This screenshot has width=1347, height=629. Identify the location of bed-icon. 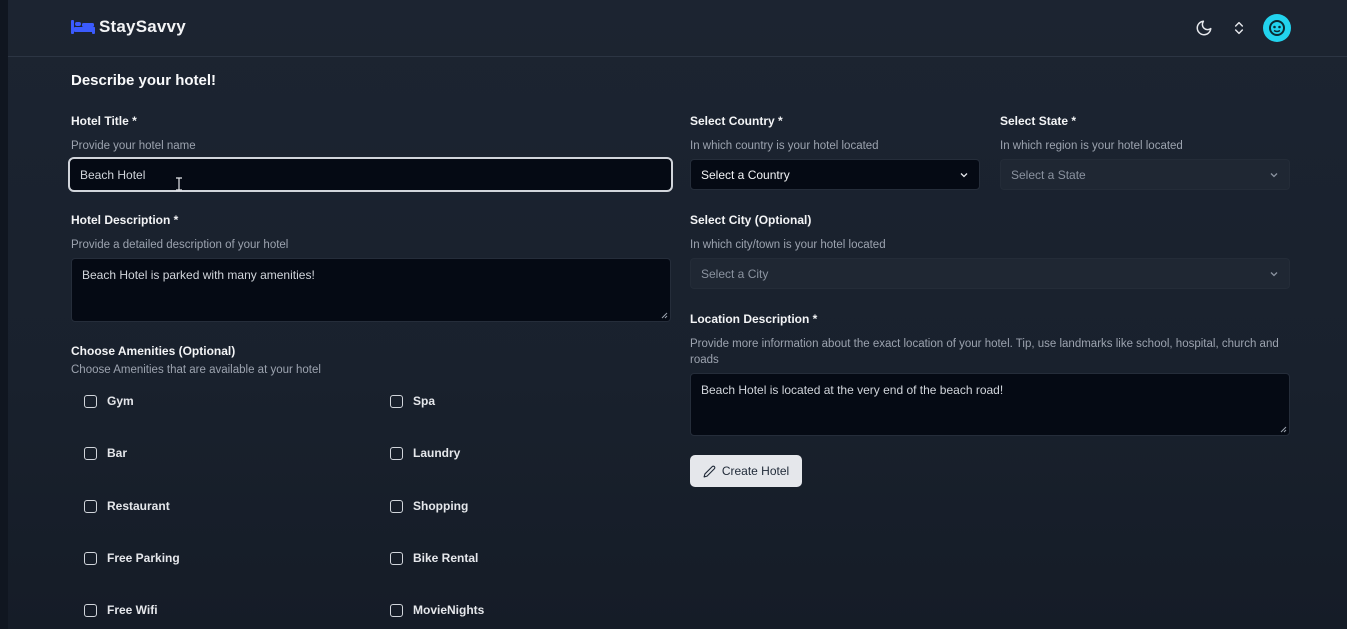
(83, 27).